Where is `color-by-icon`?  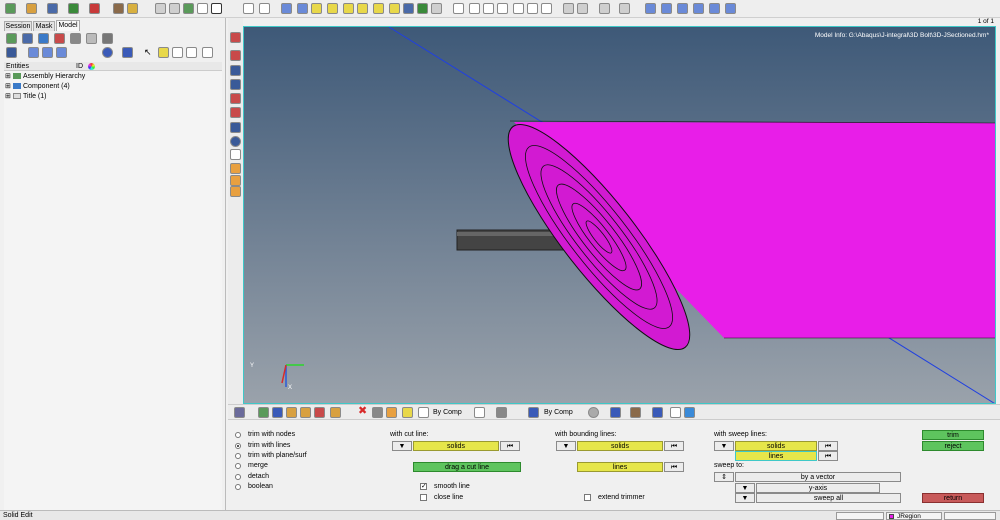 color-by-icon is located at coordinates (423, 412).